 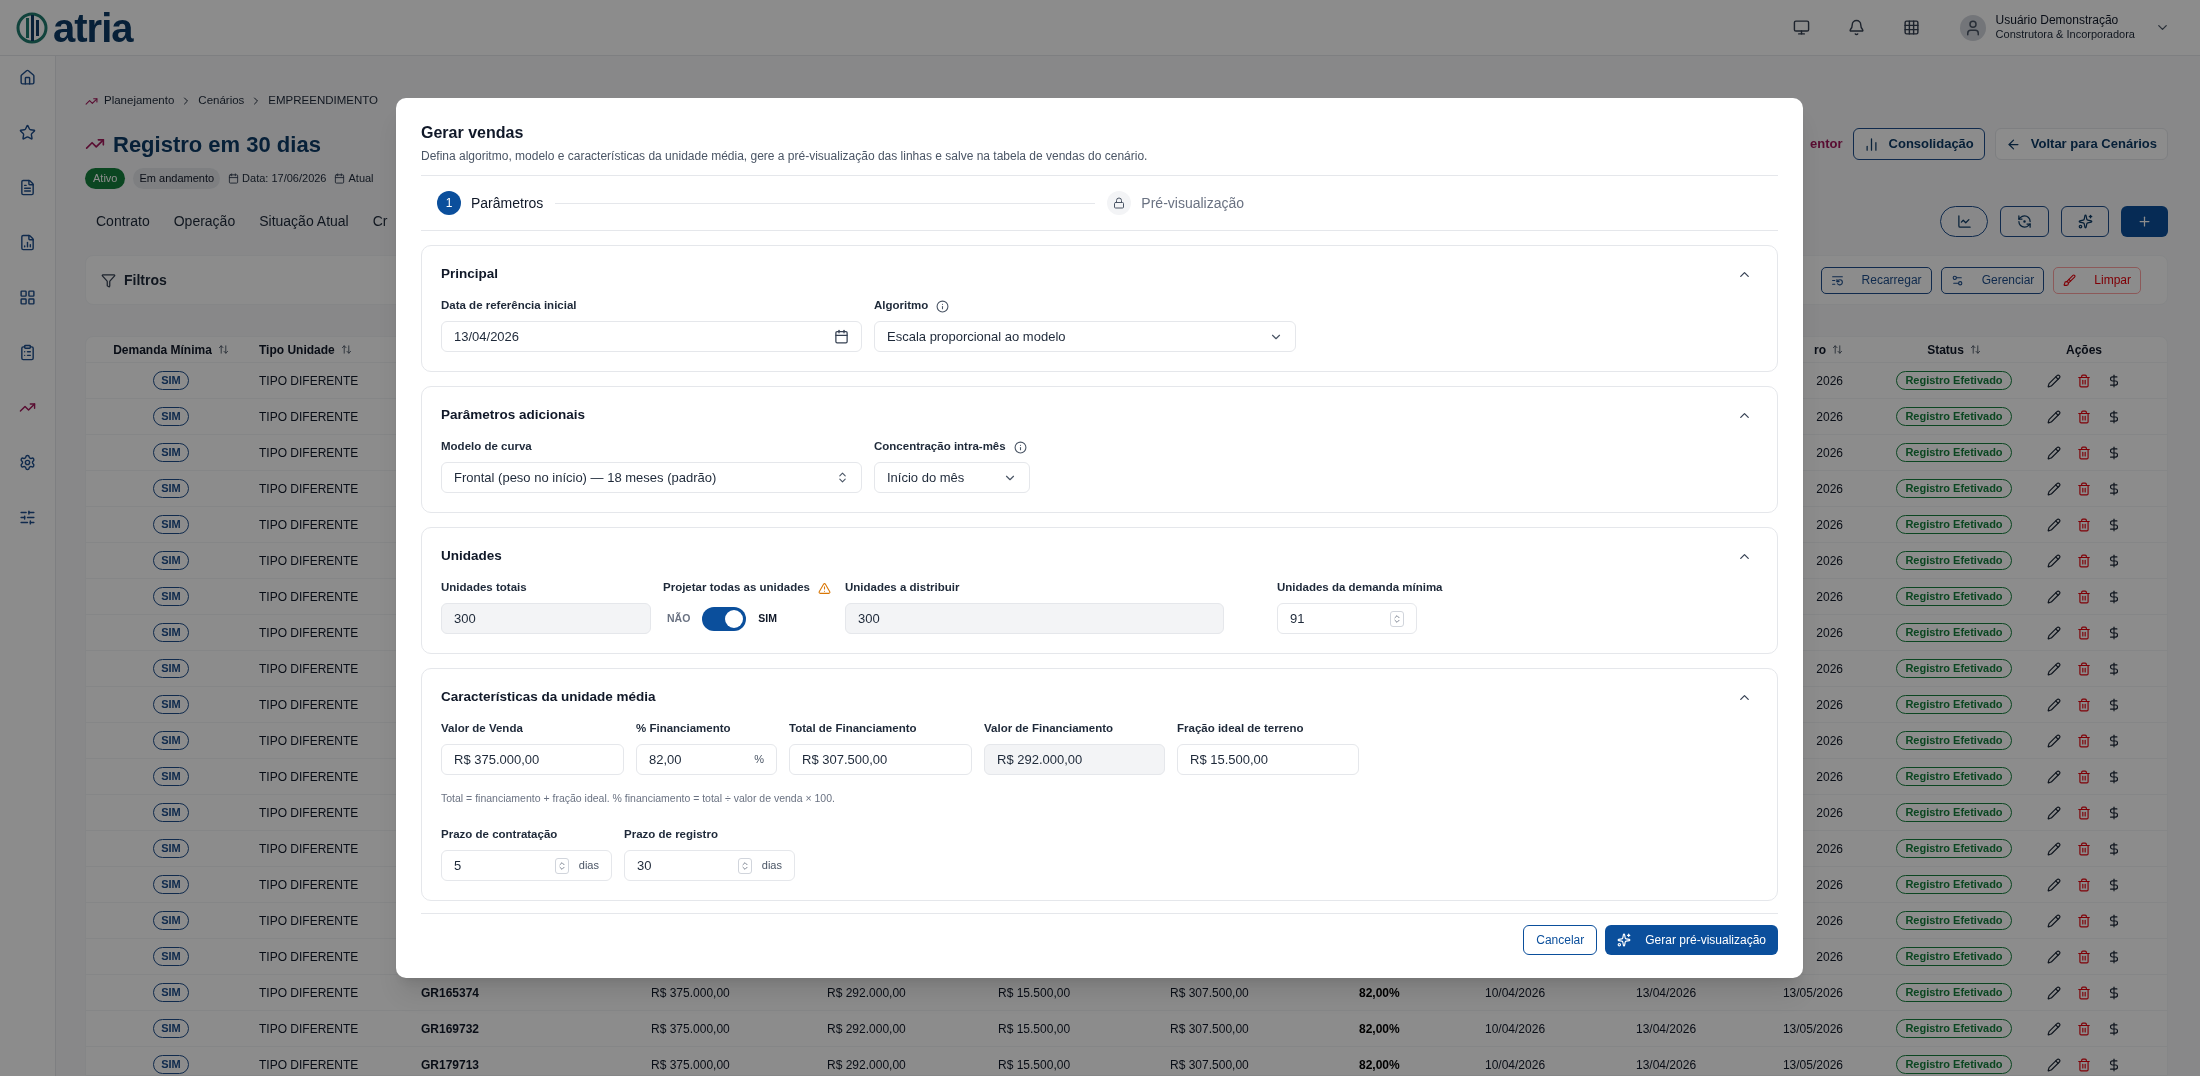 What do you see at coordinates (706, 759) in the screenshot?
I see `text-field: 82,00 %` at bounding box center [706, 759].